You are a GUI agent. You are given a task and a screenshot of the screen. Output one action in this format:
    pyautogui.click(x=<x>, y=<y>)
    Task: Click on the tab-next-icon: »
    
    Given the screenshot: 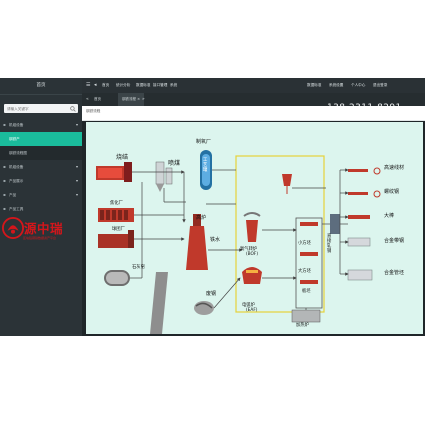 What is the action you would take?
    pyautogui.click(x=143, y=99)
    